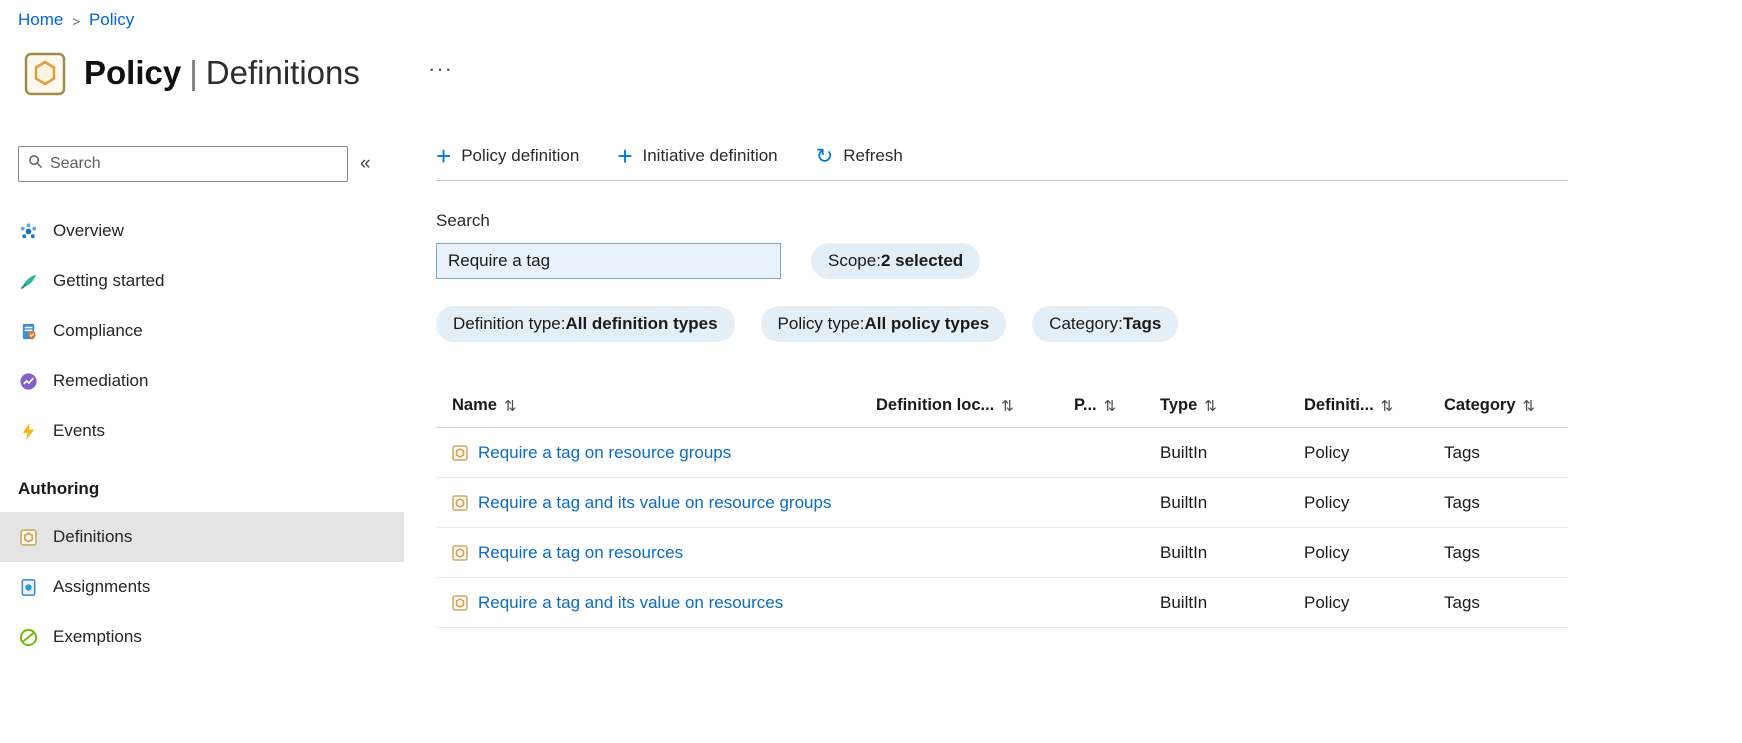  I want to click on column-label: Type, so click(1179, 405).